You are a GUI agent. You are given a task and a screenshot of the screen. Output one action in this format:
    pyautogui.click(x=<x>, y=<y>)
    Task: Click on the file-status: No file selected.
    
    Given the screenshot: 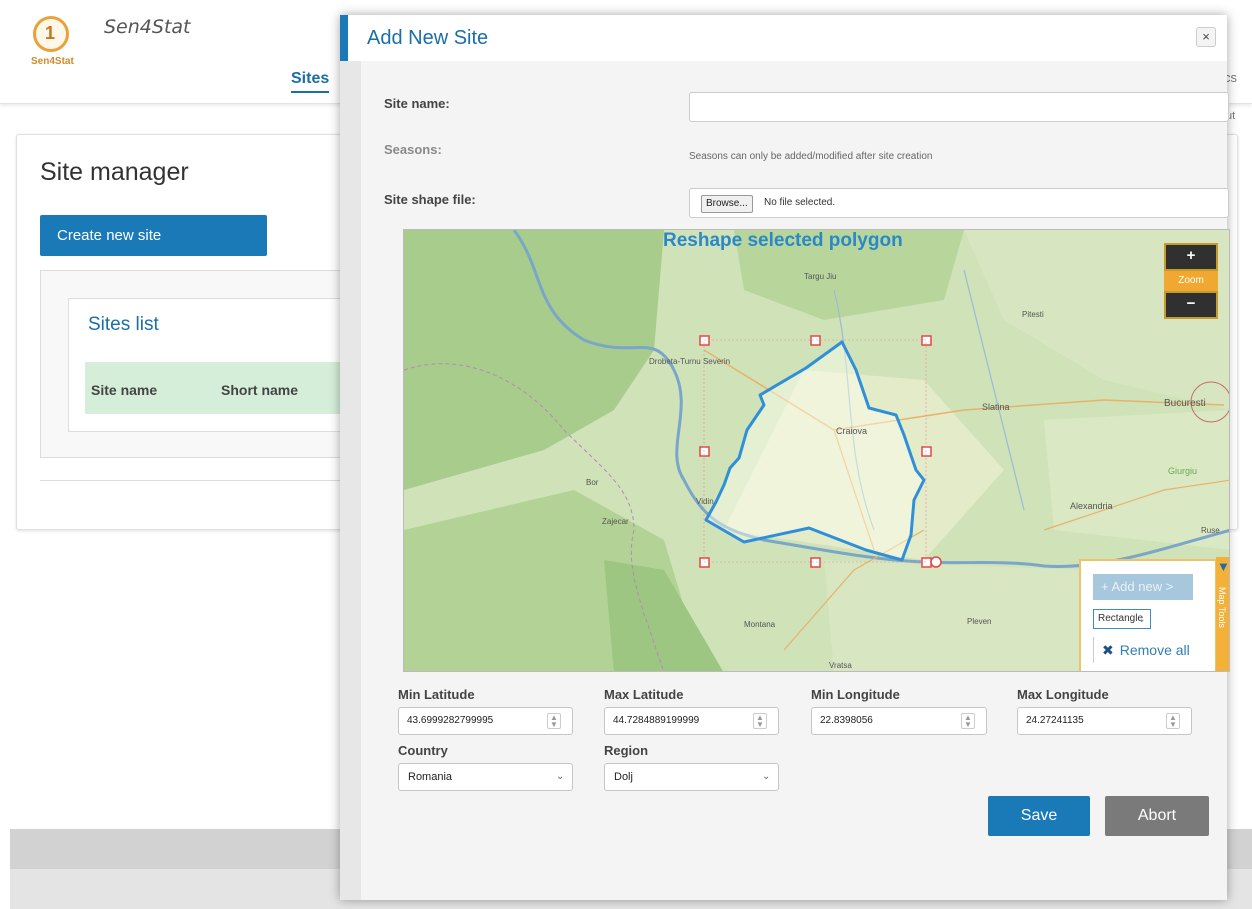 What is the action you would take?
    pyautogui.click(x=800, y=202)
    